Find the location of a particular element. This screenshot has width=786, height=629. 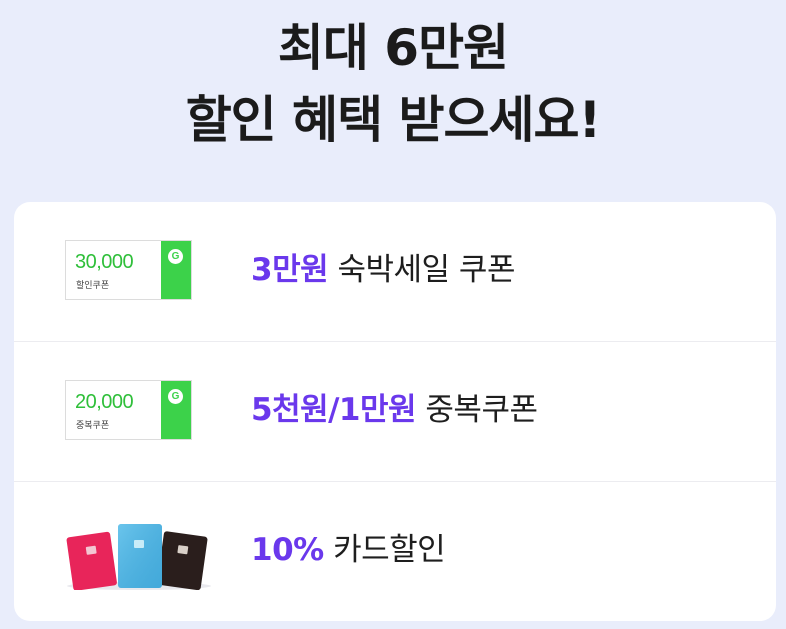

coupon-amount: 30,000 is located at coordinates (104, 262).